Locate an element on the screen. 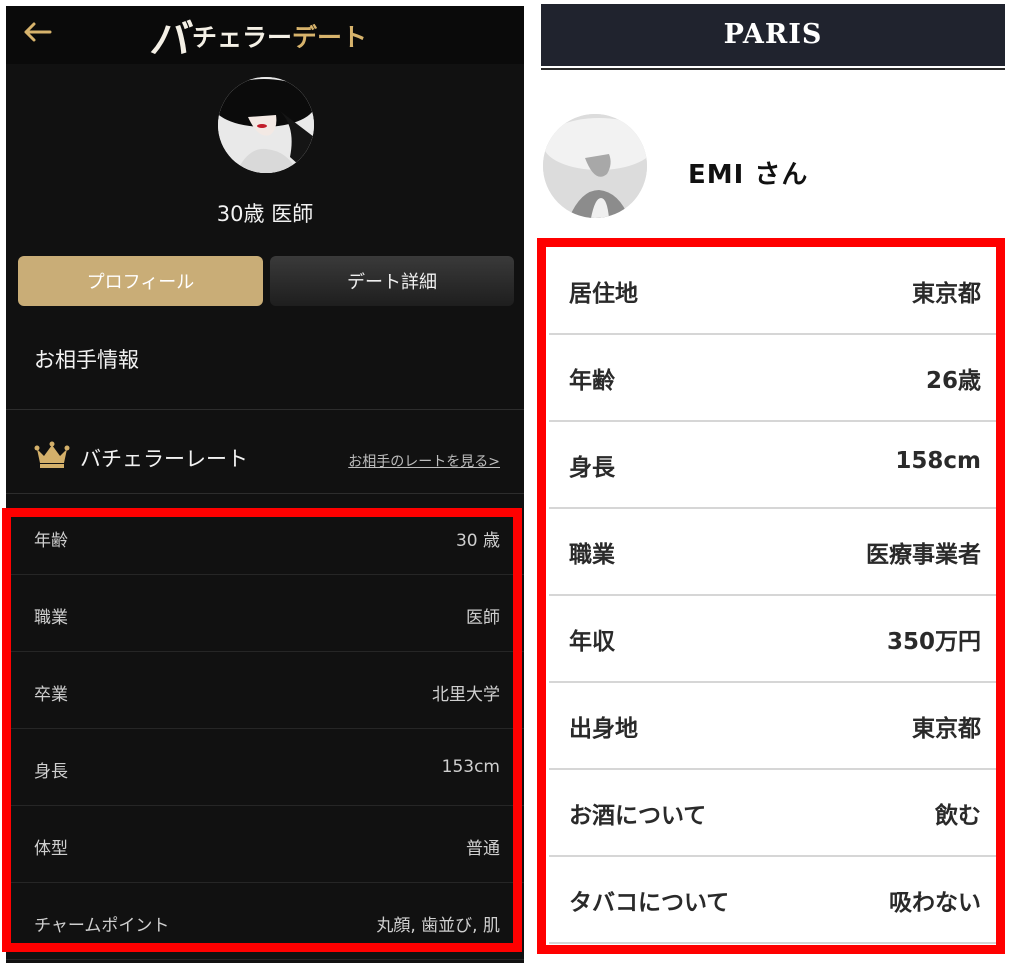  row-value: 丸顔, 歯並び, 肌 is located at coordinates (438, 926).